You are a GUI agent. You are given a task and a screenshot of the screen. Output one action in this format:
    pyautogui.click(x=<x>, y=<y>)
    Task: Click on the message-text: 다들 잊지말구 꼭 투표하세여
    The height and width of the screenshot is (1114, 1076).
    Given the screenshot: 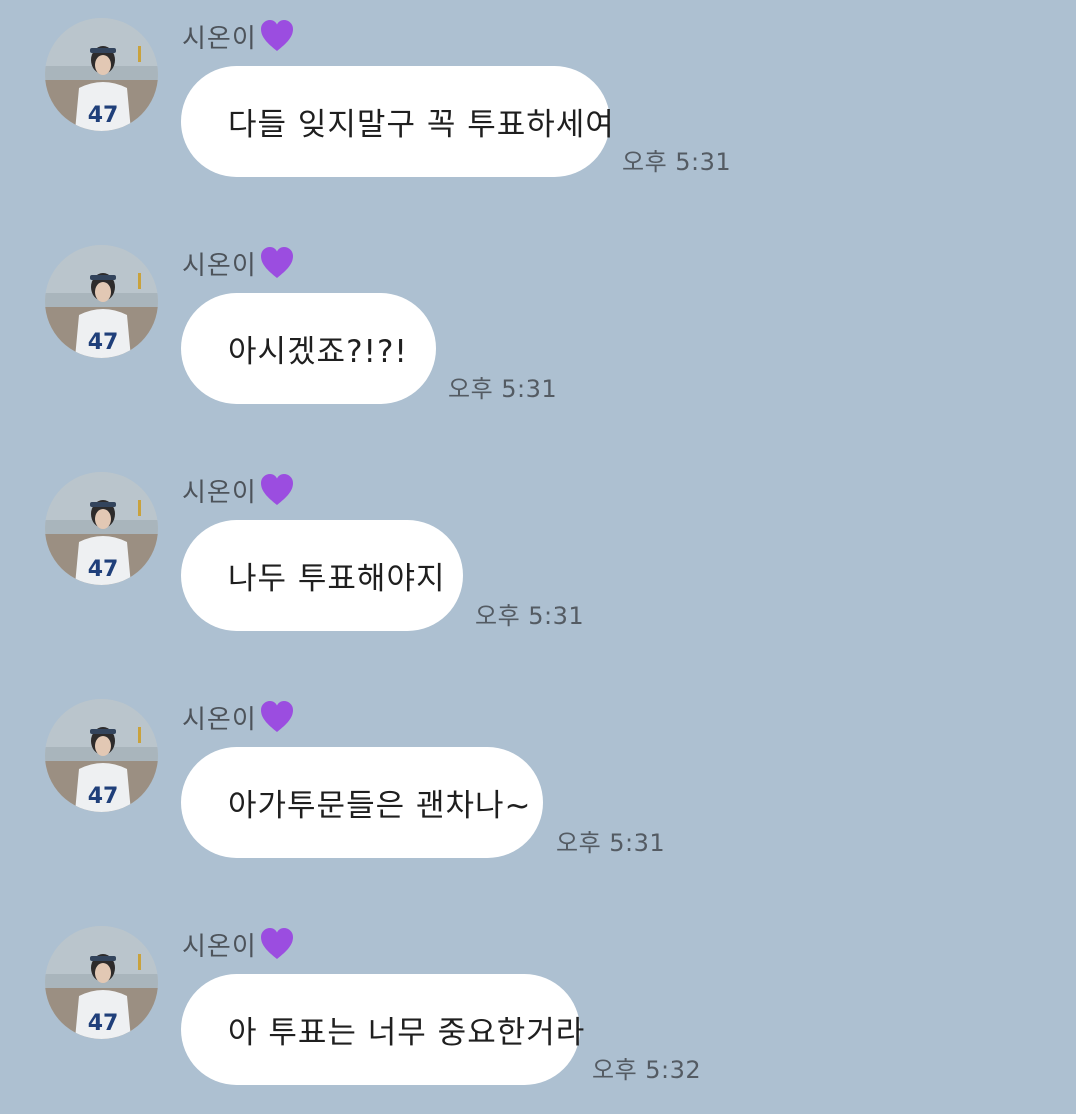 What is the action you would take?
    pyautogui.click(x=421, y=125)
    